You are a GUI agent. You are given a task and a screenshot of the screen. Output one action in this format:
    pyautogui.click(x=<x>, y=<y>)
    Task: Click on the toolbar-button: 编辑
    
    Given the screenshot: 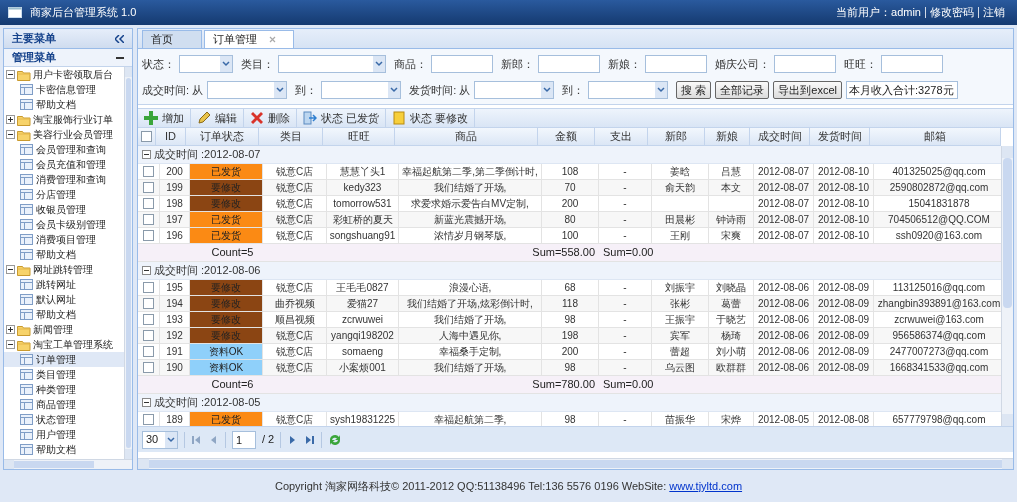 What is the action you would take?
    pyautogui.click(x=217, y=118)
    